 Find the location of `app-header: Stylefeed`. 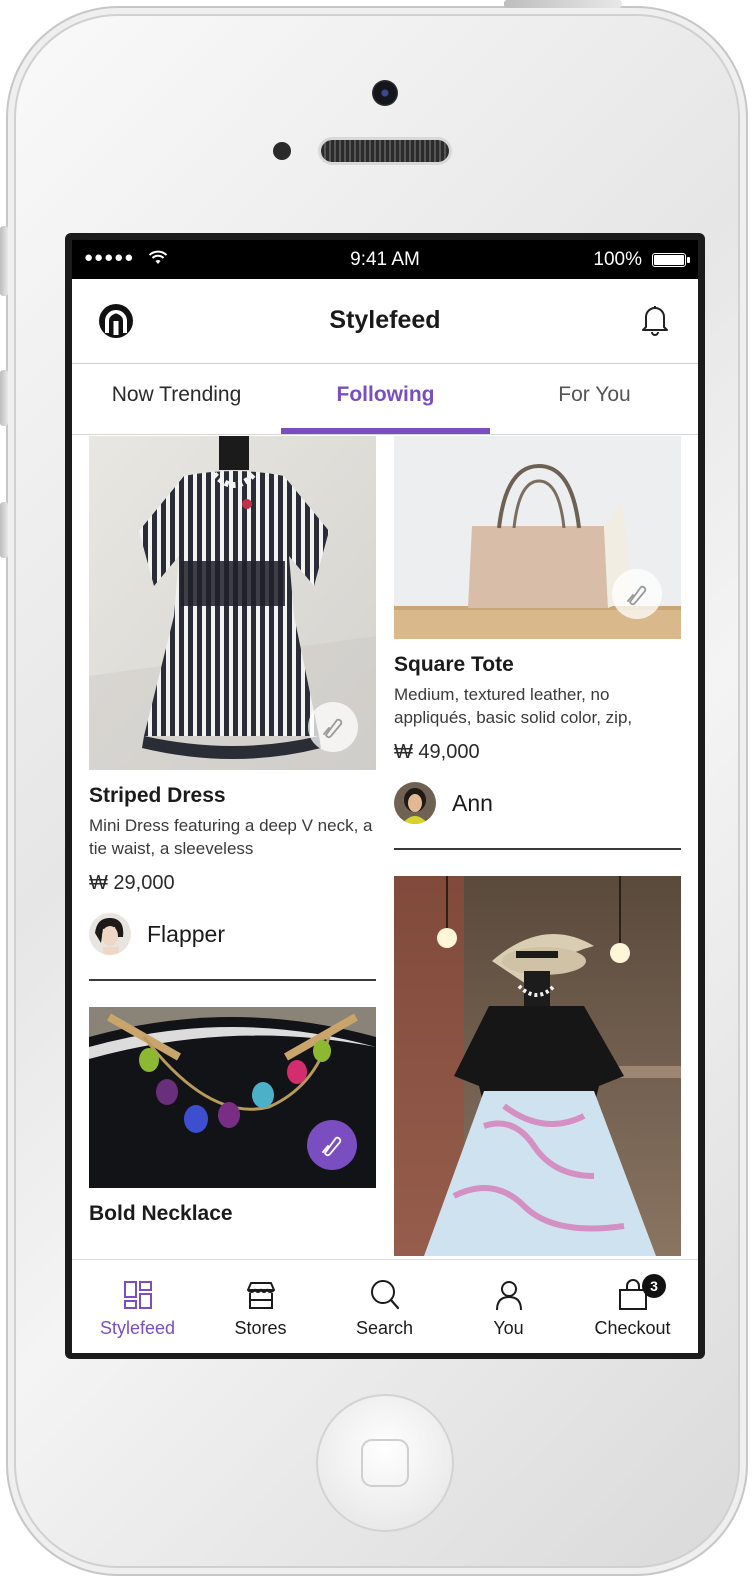

app-header: Stylefeed is located at coordinates (385, 321).